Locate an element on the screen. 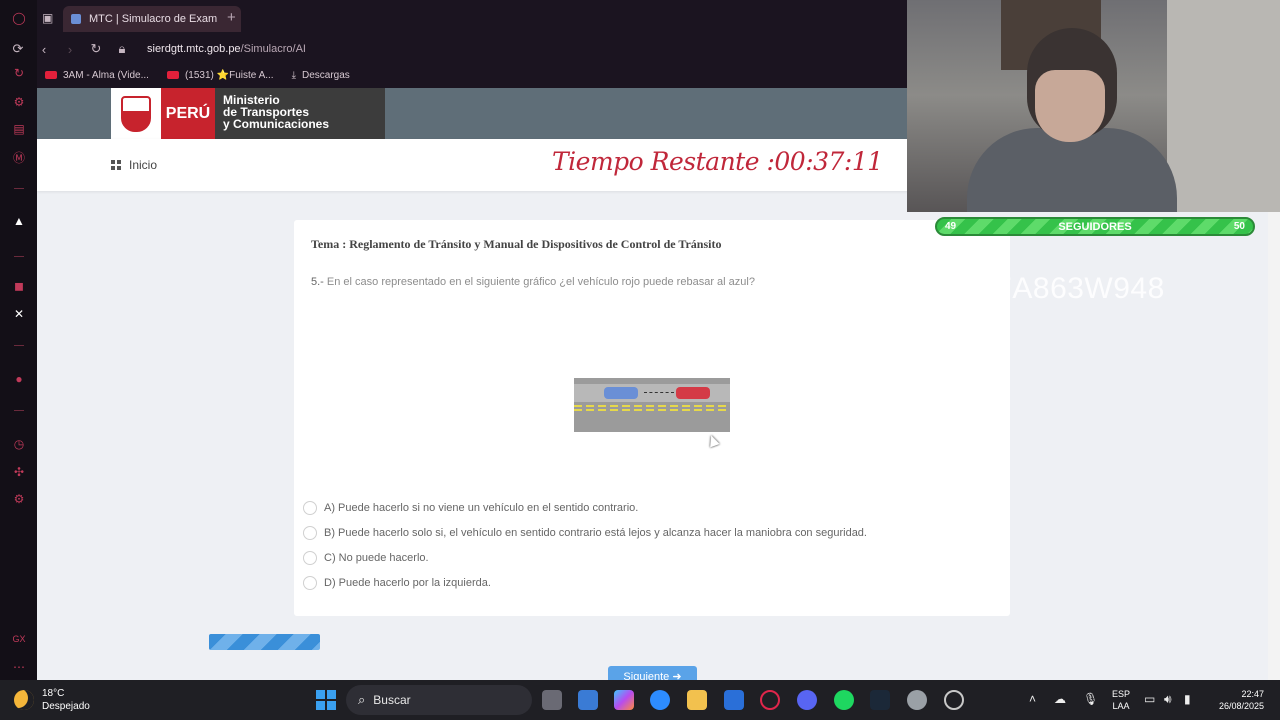 The image size is (1280, 720). lang-top: ESP is located at coordinates (1121, 694).